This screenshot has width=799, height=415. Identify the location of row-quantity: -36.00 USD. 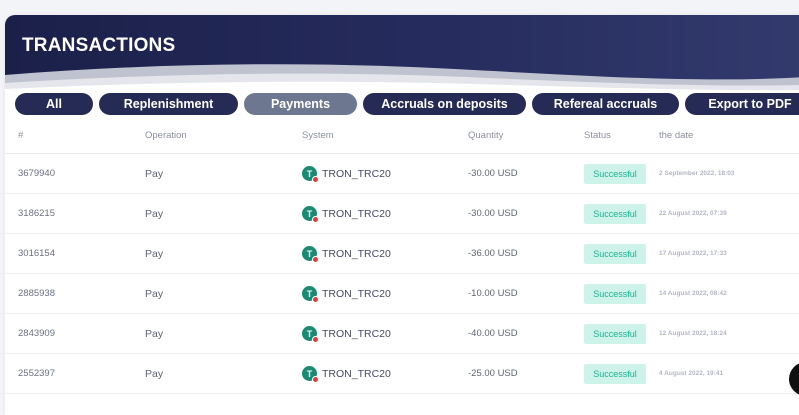
(493, 253).